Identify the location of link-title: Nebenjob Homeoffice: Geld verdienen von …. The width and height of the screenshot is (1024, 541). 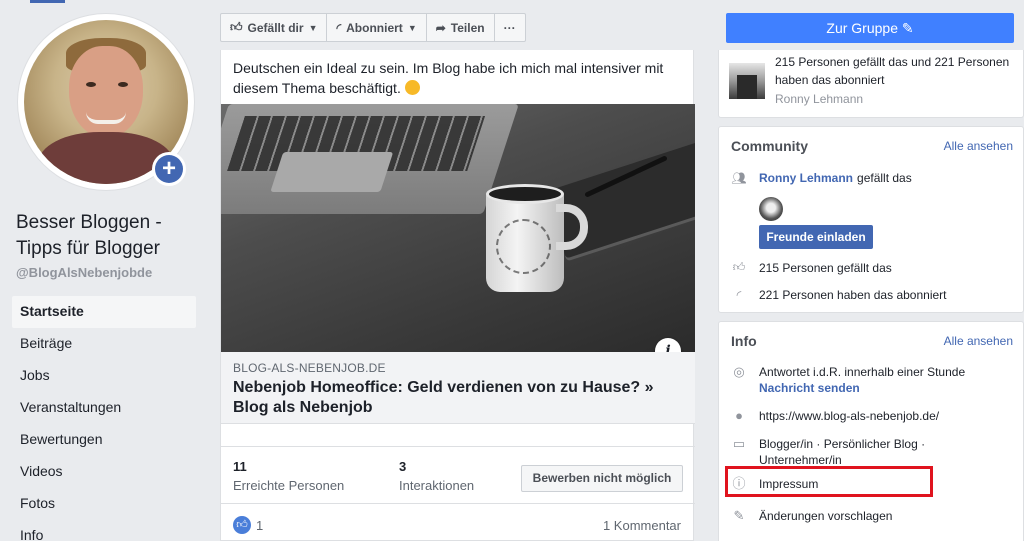
(453, 398).